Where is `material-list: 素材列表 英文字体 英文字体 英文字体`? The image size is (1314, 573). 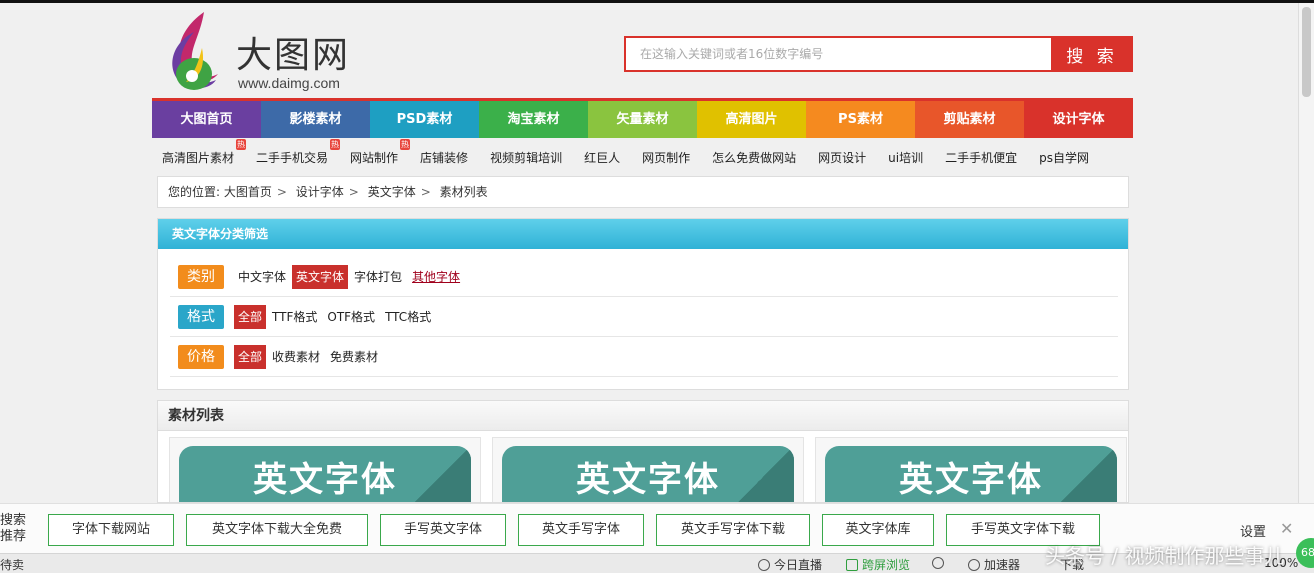 material-list: 素材列表 英文字体 英文字体 英文字体 is located at coordinates (643, 451).